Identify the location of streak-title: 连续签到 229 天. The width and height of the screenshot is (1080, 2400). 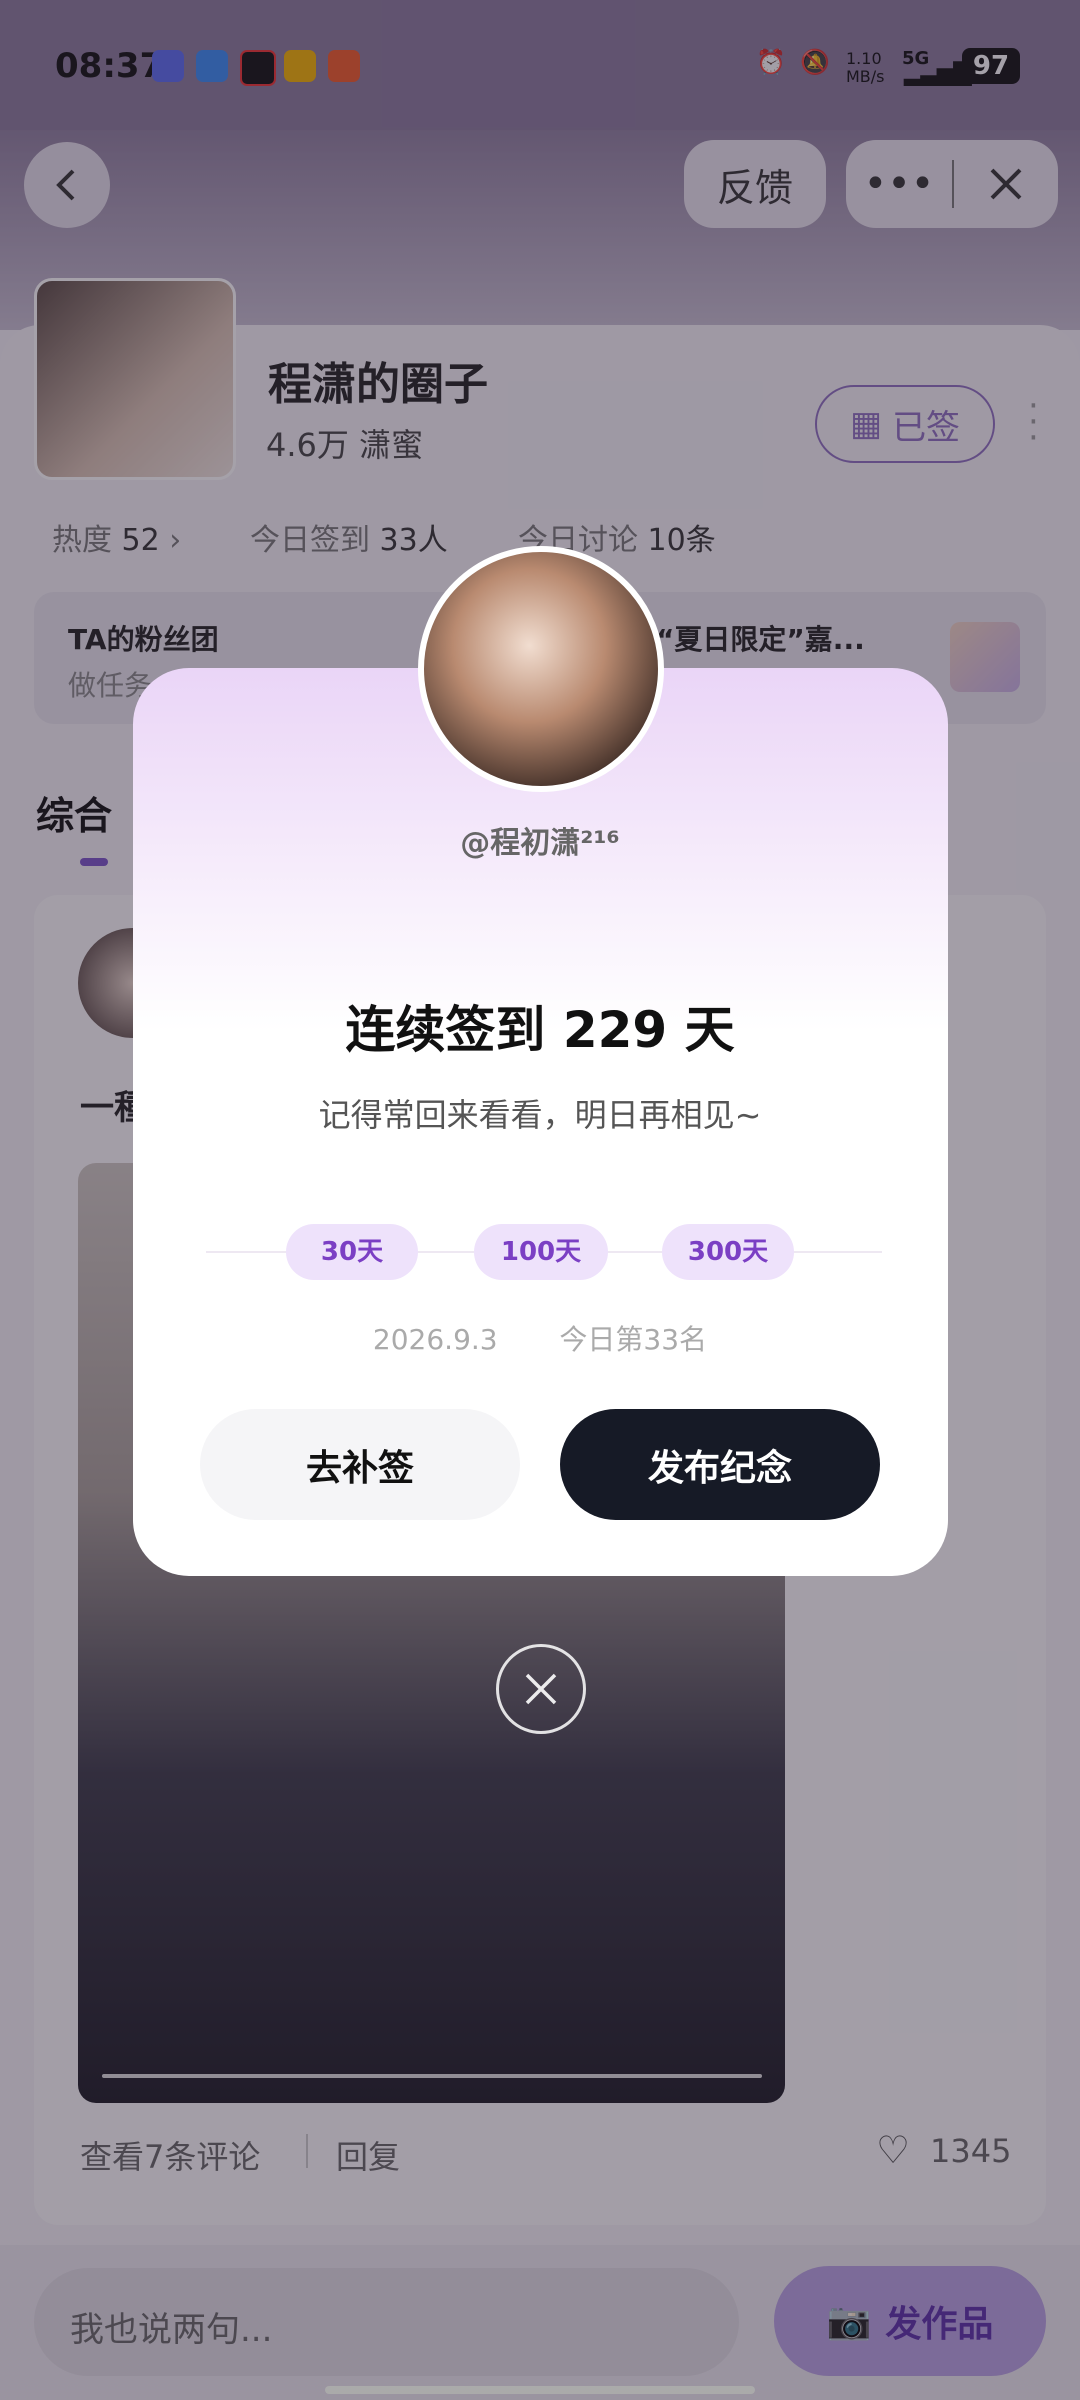
(540, 1030).